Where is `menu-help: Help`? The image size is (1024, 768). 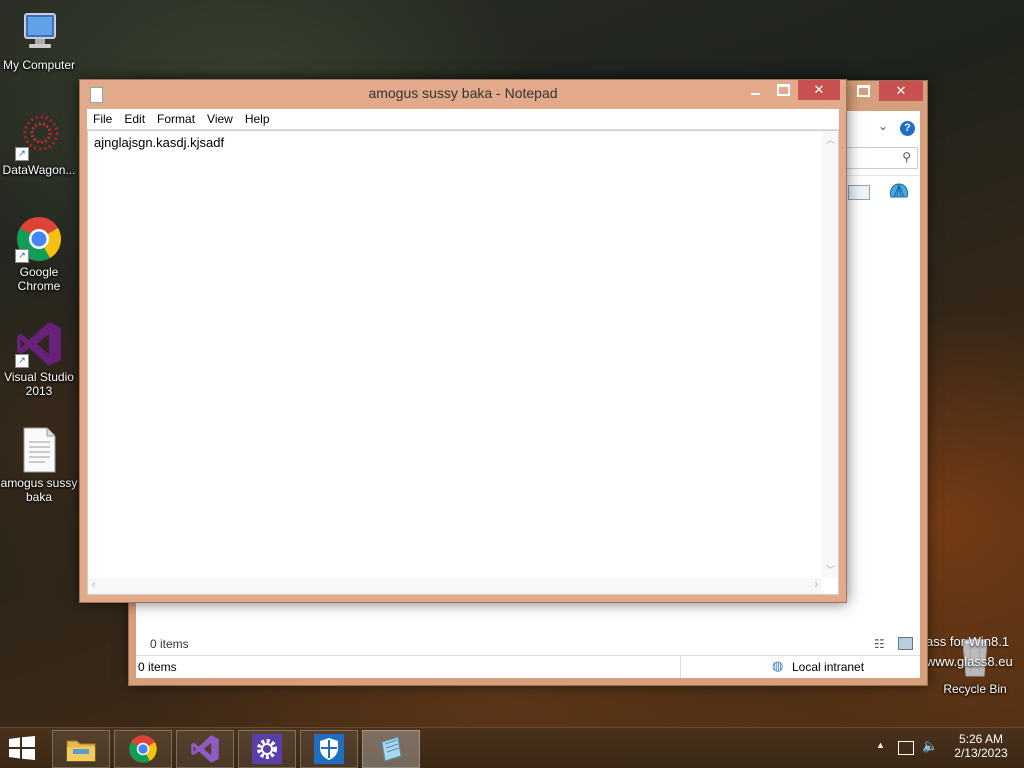 menu-help: Help is located at coordinates (257, 119).